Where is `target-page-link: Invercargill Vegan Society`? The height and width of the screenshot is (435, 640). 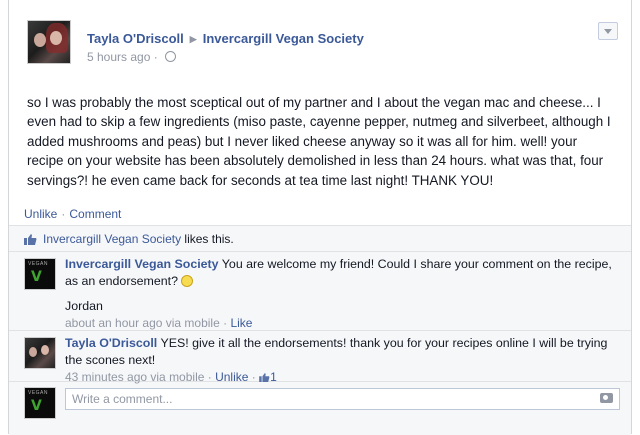
target-page-link: Invercargill Vegan Society is located at coordinates (283, 38).